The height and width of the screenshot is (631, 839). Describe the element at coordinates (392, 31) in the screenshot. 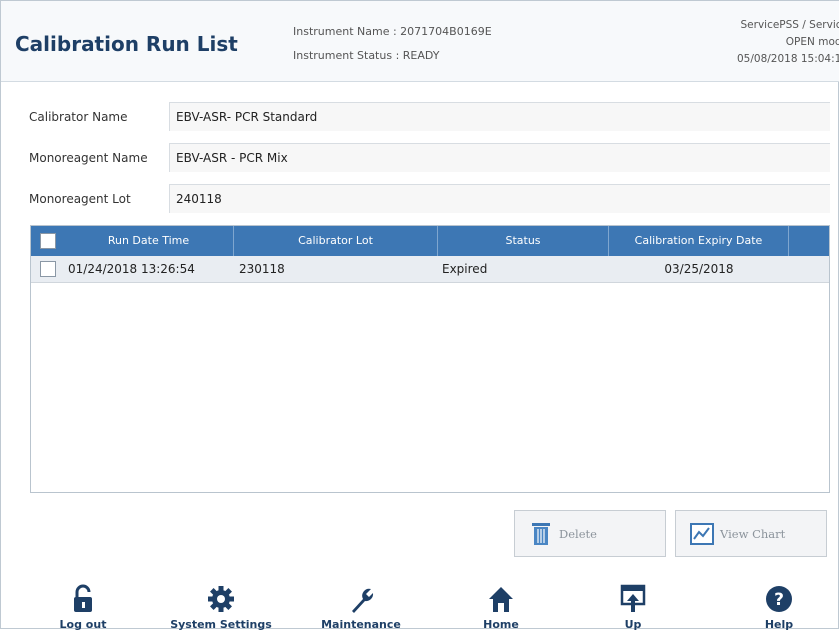

I see `instrument-name: Instrument Name : 2071704B0169E` at that location.